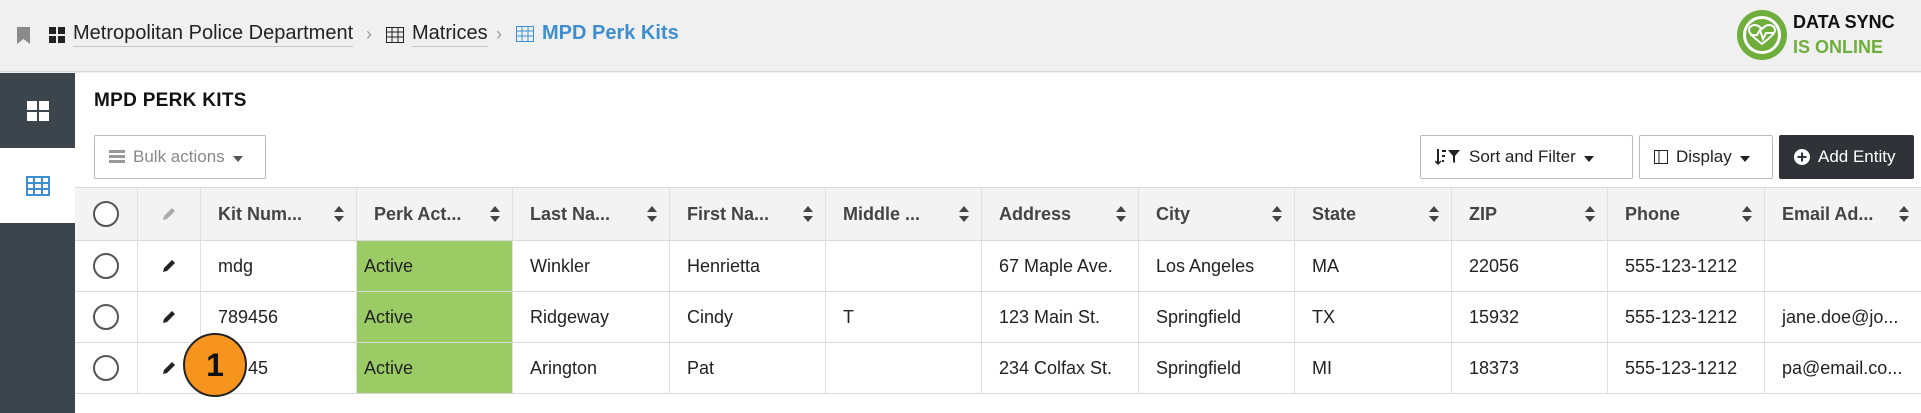 Image resolution: width=1921 pixels, height=413 pixels. Describe the element at coordinates (1373, 317) in the screenshot. I see `cell-state: TX` at that location.